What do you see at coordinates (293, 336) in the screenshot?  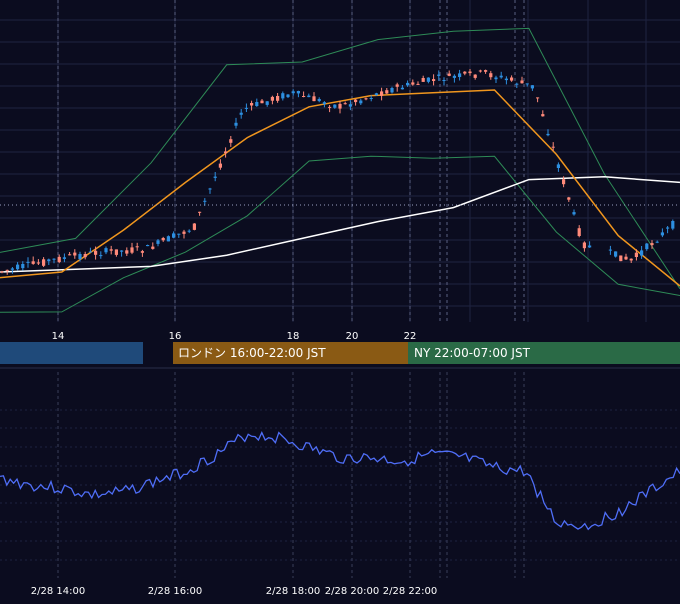 I see `price-x-tick-label: 18` at bounding box center [293, 336].